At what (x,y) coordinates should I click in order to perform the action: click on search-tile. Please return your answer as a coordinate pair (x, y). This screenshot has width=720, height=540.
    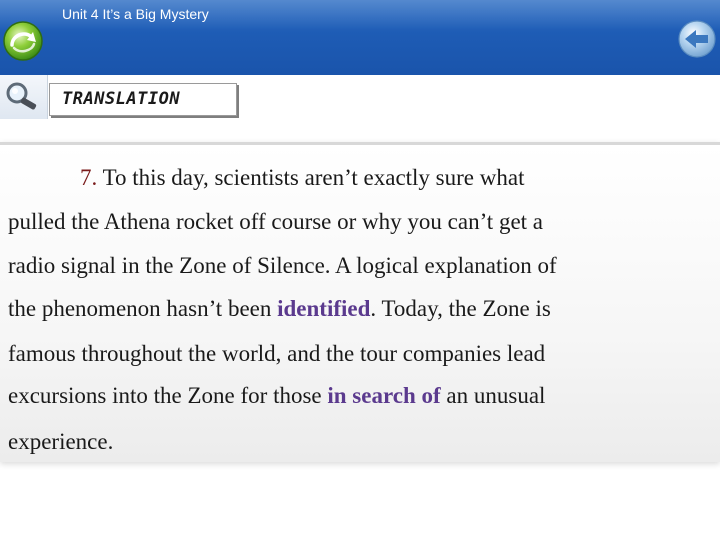
    Looking at the image, I should click on (24, 97).